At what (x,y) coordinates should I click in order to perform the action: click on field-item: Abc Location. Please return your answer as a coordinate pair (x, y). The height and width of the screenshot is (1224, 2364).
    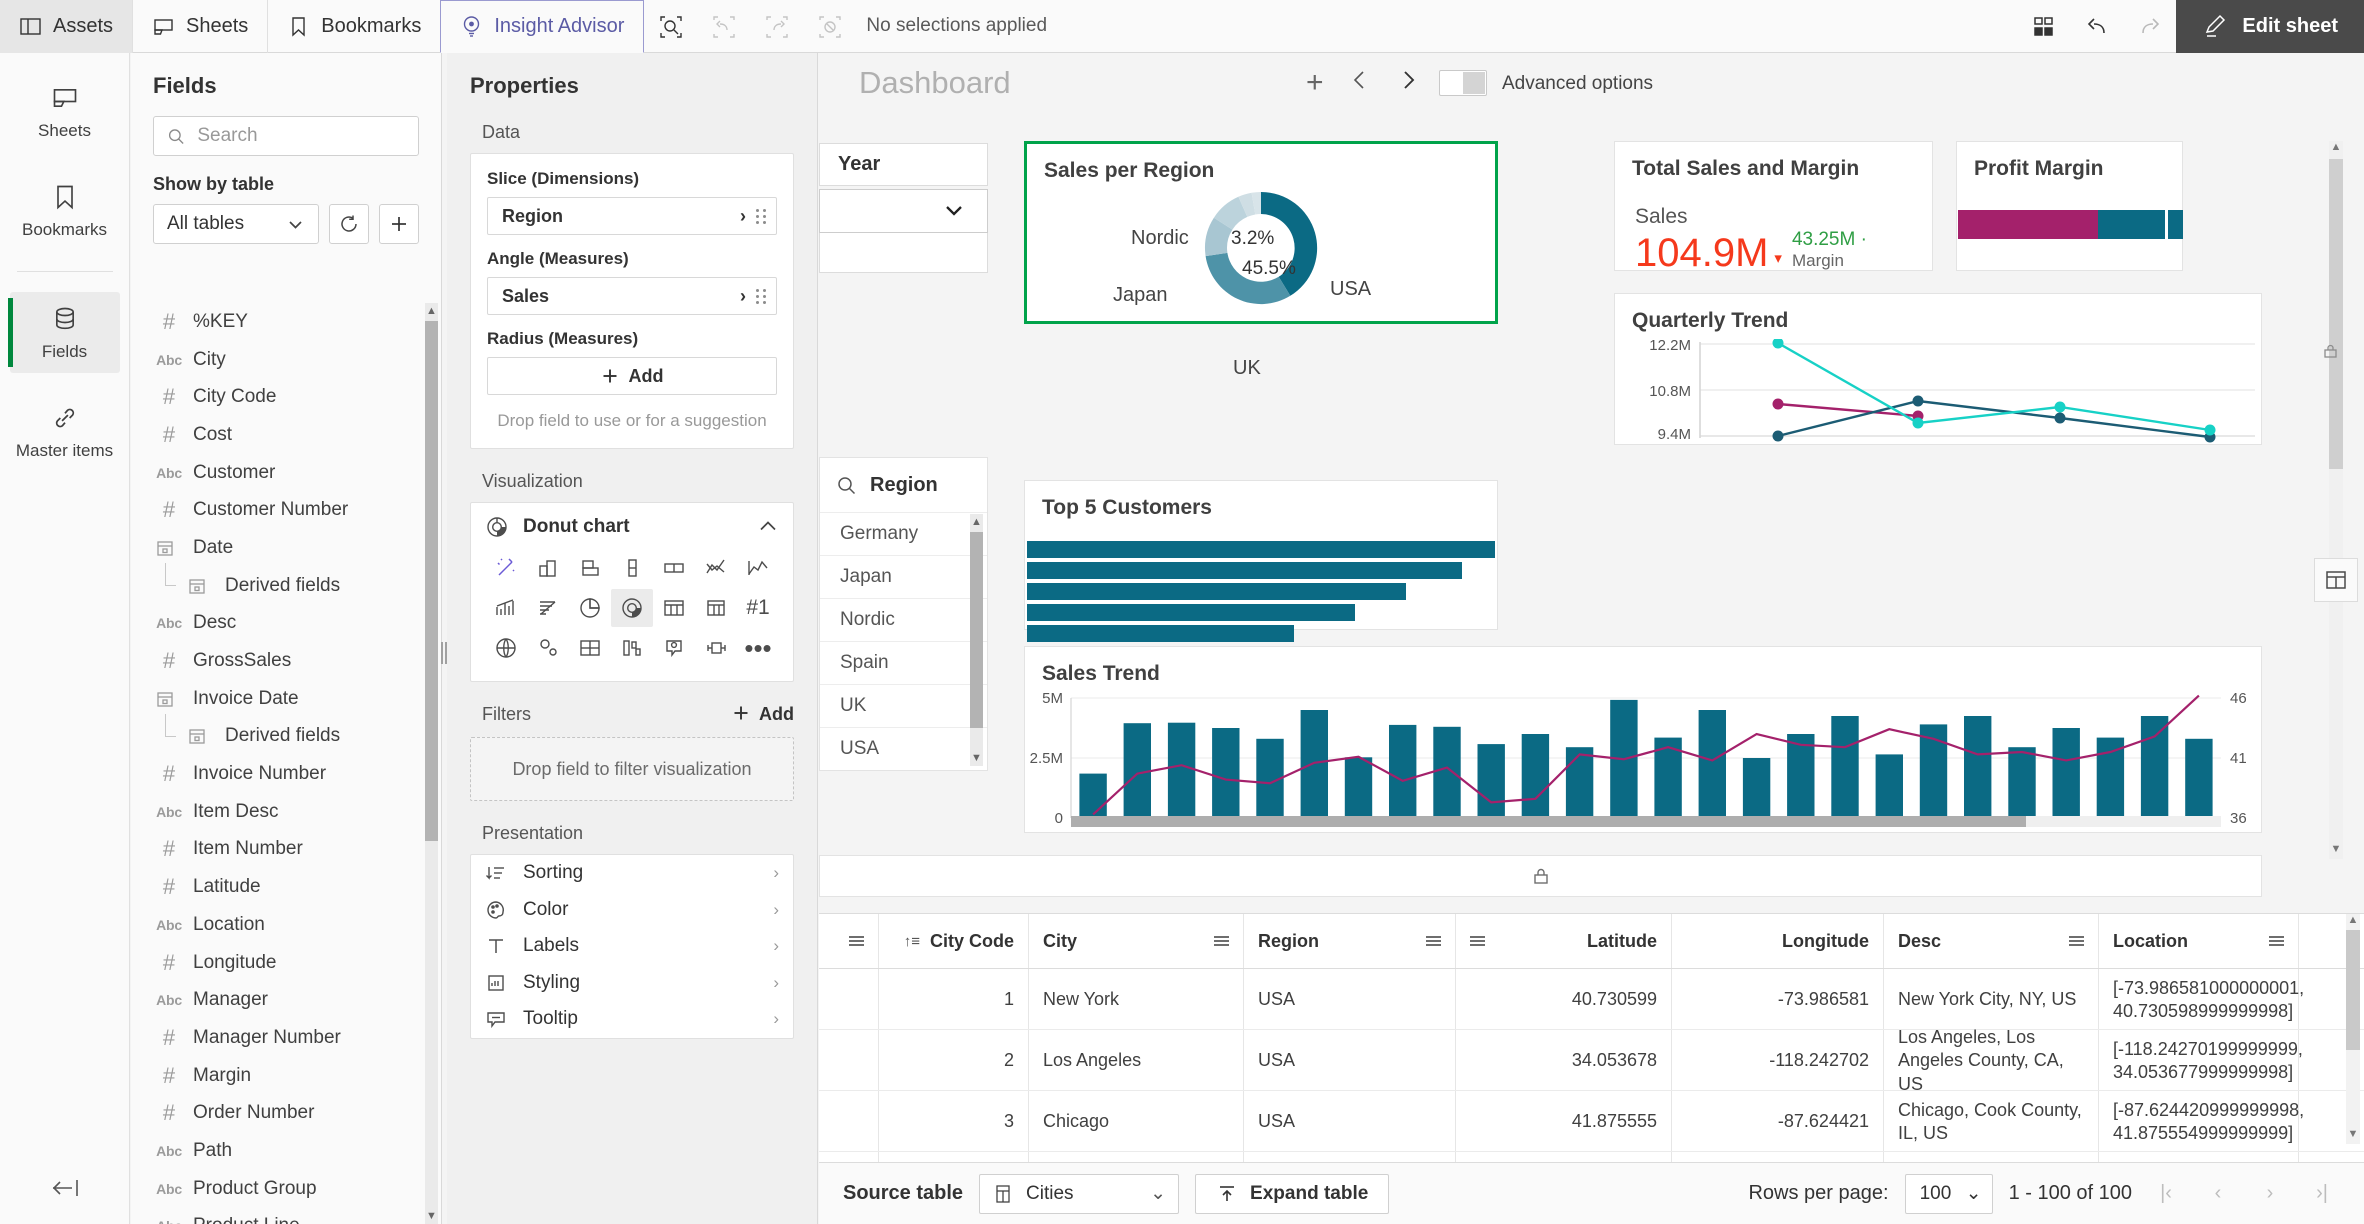
    Looking at the image, I should click on (286, 925).